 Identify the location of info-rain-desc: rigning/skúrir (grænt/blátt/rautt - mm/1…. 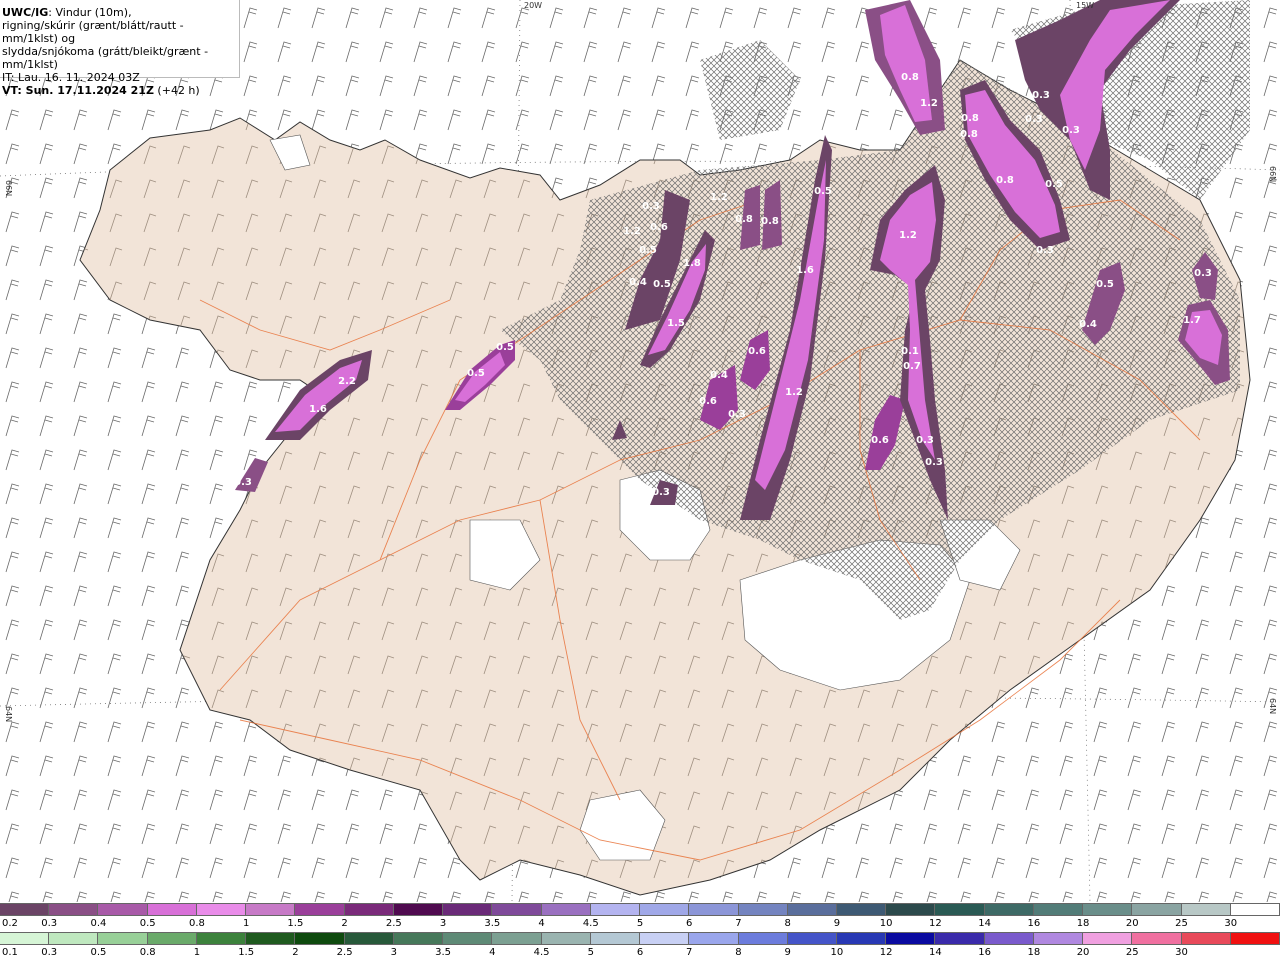
(93, 32).